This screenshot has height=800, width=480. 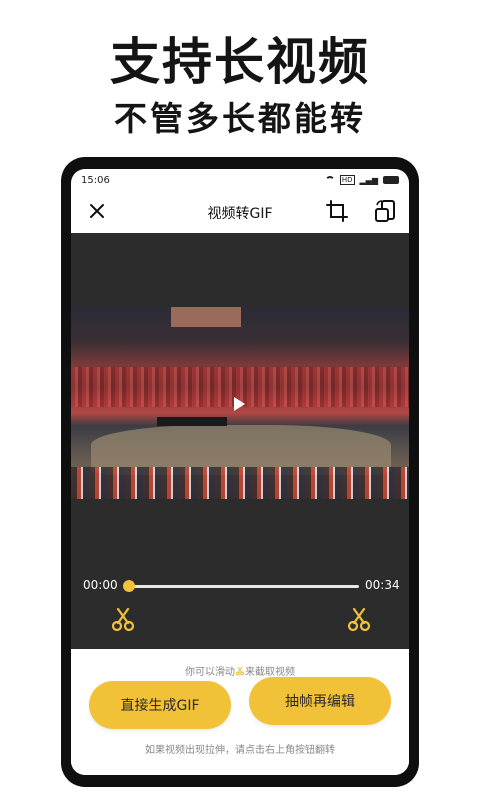 What do you see at coordinates (210, 672) in the screenshot?
I see `trim-hint-before: 你可以滑动` at bounding box center [210, 672].